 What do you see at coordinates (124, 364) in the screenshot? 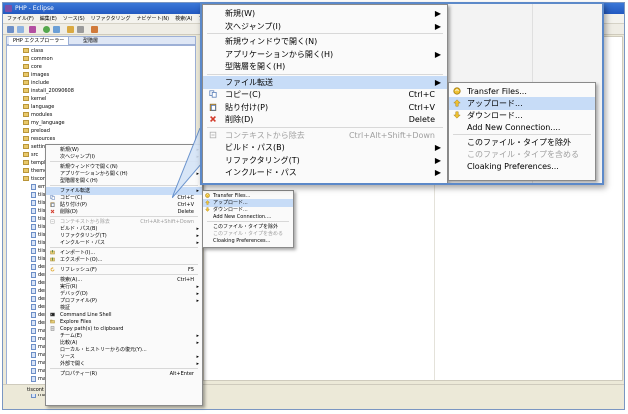
I see `menu-item: 外部で開く ▸` at bounding box center [124, 364].